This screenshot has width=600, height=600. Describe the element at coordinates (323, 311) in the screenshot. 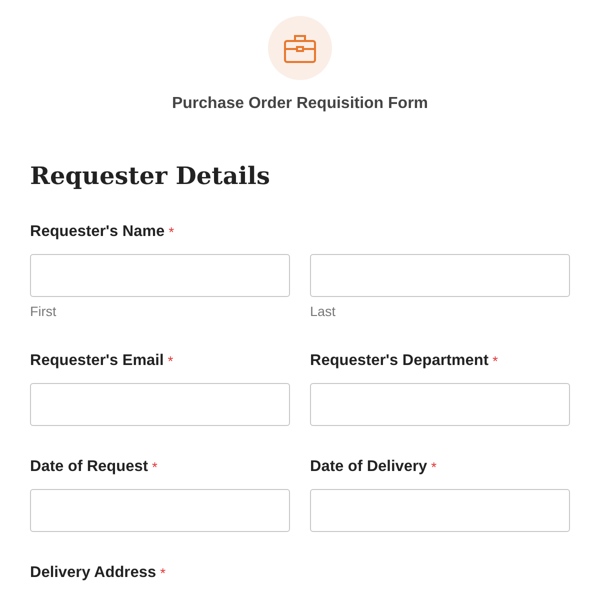

I see `sublabel: Last` at that location.